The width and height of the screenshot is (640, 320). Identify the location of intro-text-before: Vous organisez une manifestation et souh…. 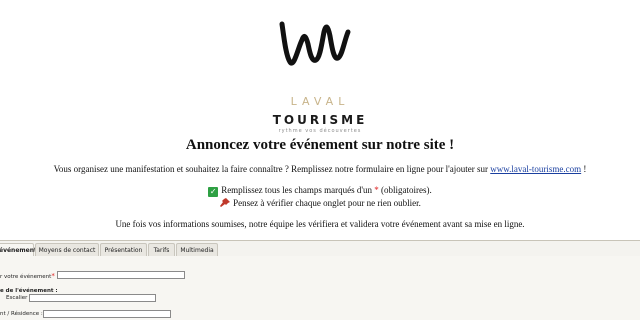
(270, 169).